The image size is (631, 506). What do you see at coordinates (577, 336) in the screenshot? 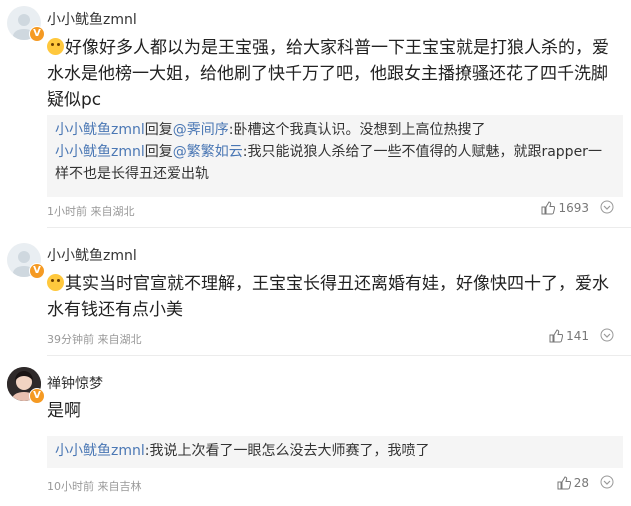
I see `like-count: 141` at bounding box center [577, 336].